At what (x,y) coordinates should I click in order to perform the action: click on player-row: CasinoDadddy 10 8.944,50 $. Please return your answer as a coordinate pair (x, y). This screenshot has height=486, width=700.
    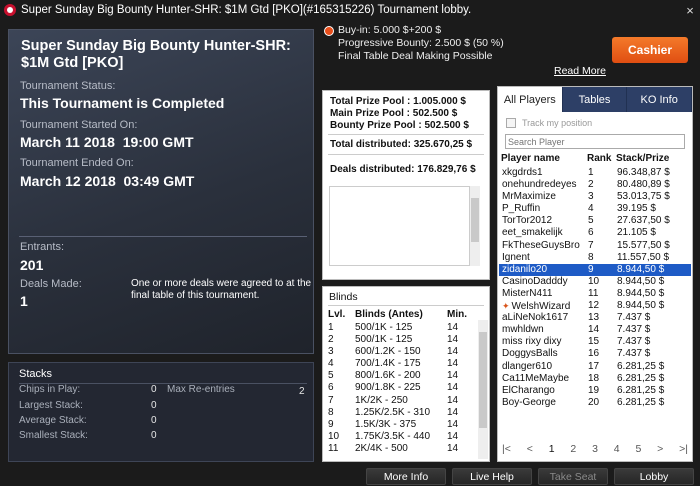
    Looking at the image, I should click on (595, 282).